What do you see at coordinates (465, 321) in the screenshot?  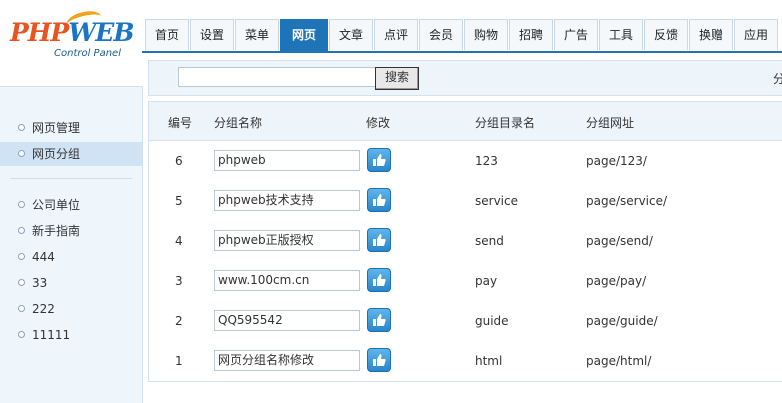 I see `table-row: 2 guide page/guide/` at bounding box center [465, 321].